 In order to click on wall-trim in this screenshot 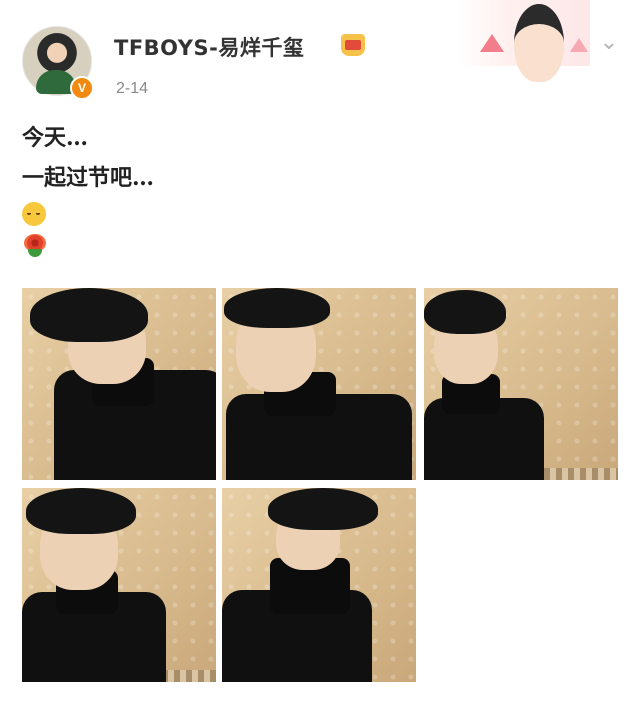, I will do `click(189, 676)`.